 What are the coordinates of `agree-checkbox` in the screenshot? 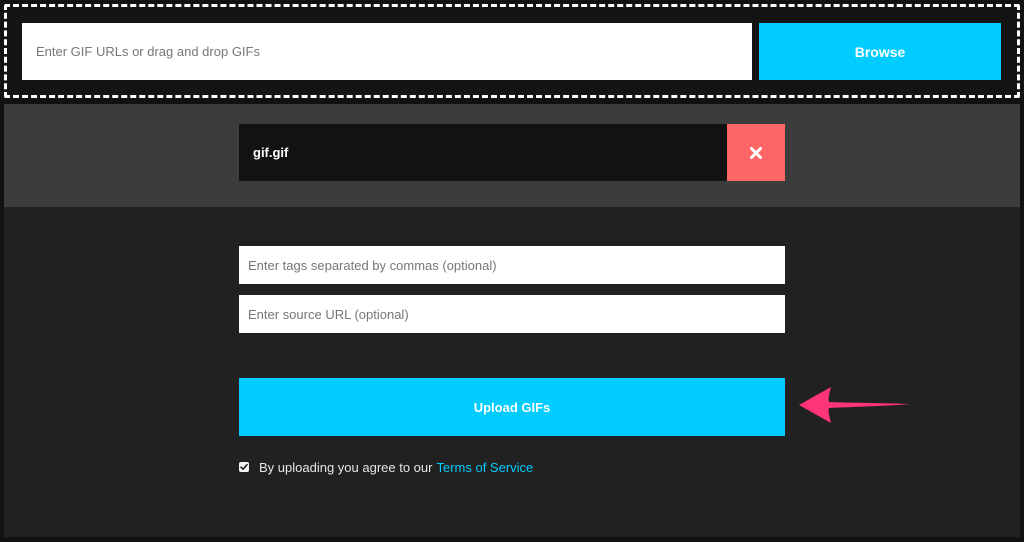 It's located at (244, 467).